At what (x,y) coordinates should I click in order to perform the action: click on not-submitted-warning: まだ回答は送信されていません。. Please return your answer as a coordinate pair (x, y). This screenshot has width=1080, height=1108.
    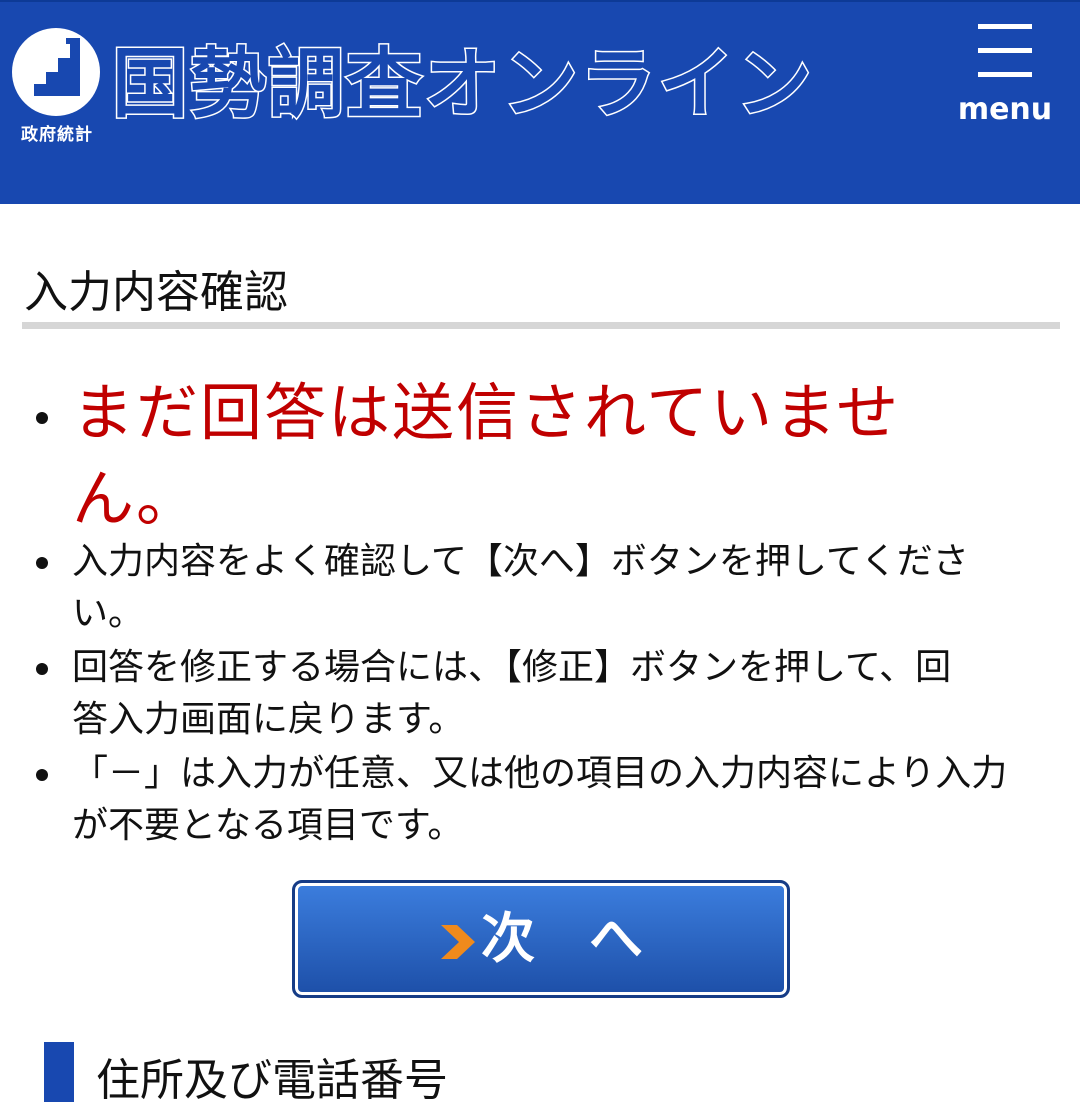
    Looking at the image, I should click on (486, 455).